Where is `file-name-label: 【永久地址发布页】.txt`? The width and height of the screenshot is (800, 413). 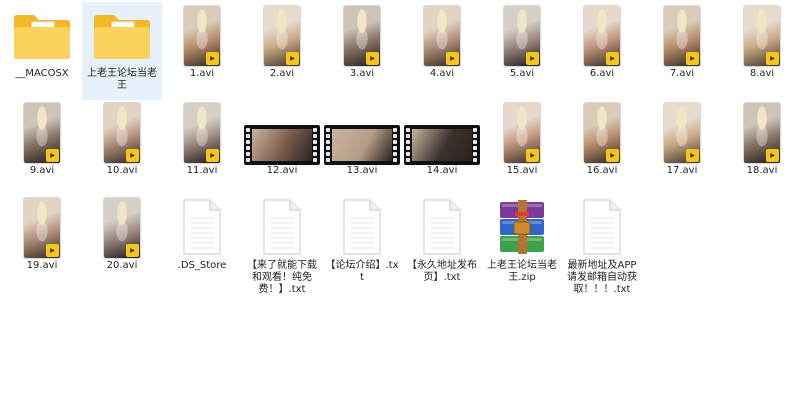 file-name-label: 【永久地址发布页】.txt is located at coordinates (442, 271).